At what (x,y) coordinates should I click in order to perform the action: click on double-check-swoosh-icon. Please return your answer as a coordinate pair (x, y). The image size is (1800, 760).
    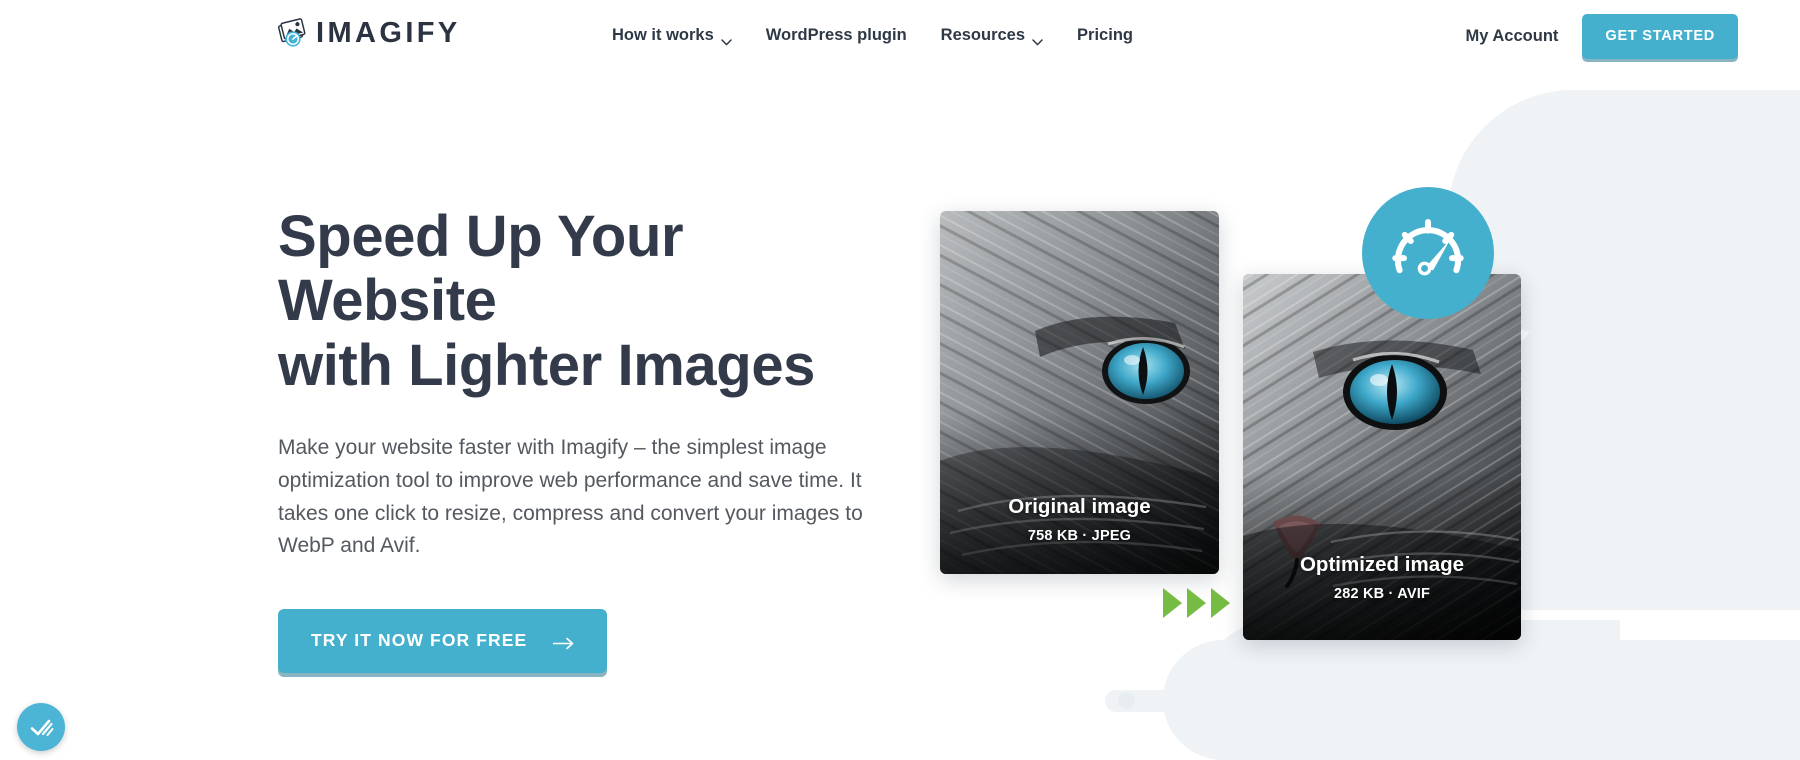
    Looking at the image, I should click on (41, 727).